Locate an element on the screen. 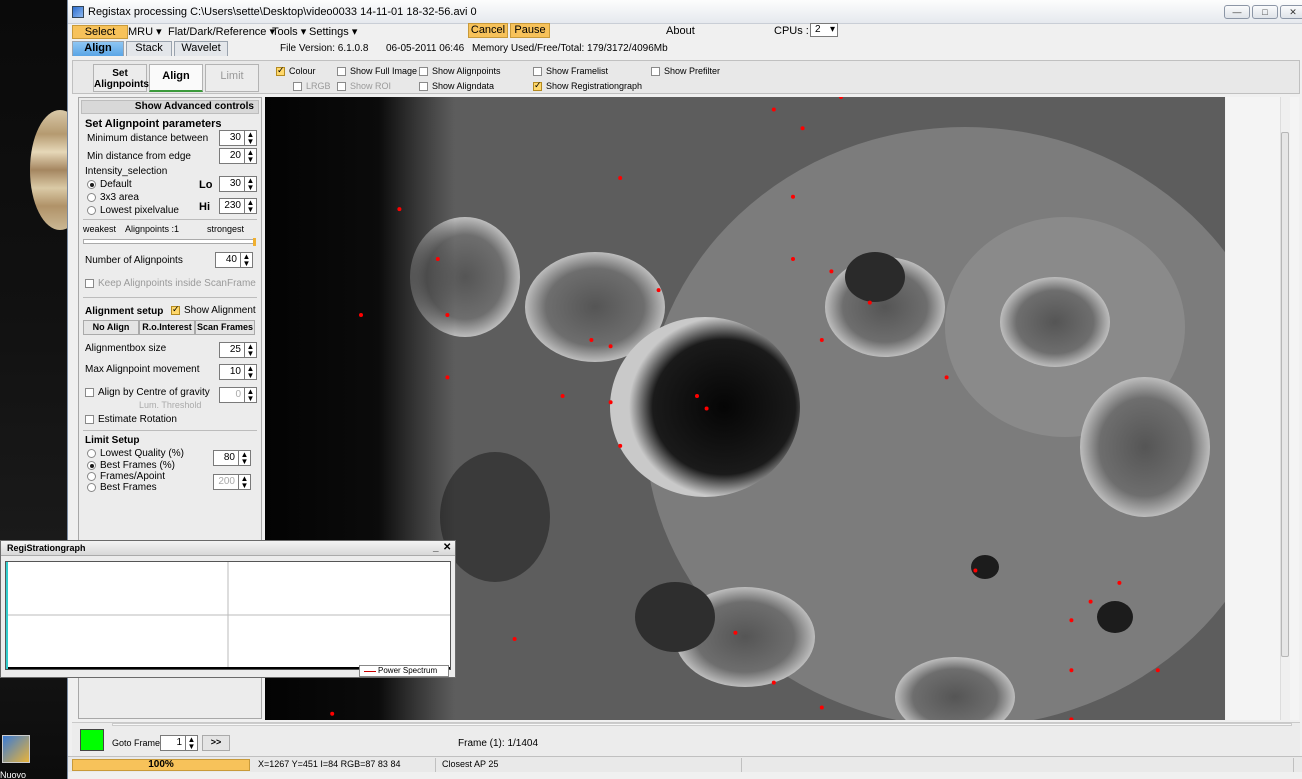  box-size-value: 25 is located at coordinates (232, 350).